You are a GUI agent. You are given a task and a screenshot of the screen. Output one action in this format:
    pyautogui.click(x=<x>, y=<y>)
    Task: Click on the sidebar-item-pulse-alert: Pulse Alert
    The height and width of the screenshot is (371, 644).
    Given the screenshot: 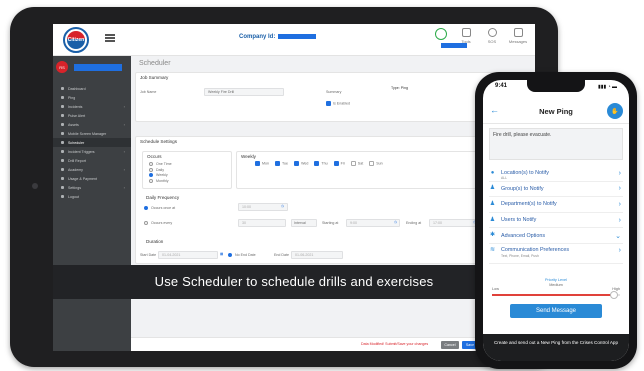 What is the action you would take?
    pyautogui.click(x=92, y=115)
    